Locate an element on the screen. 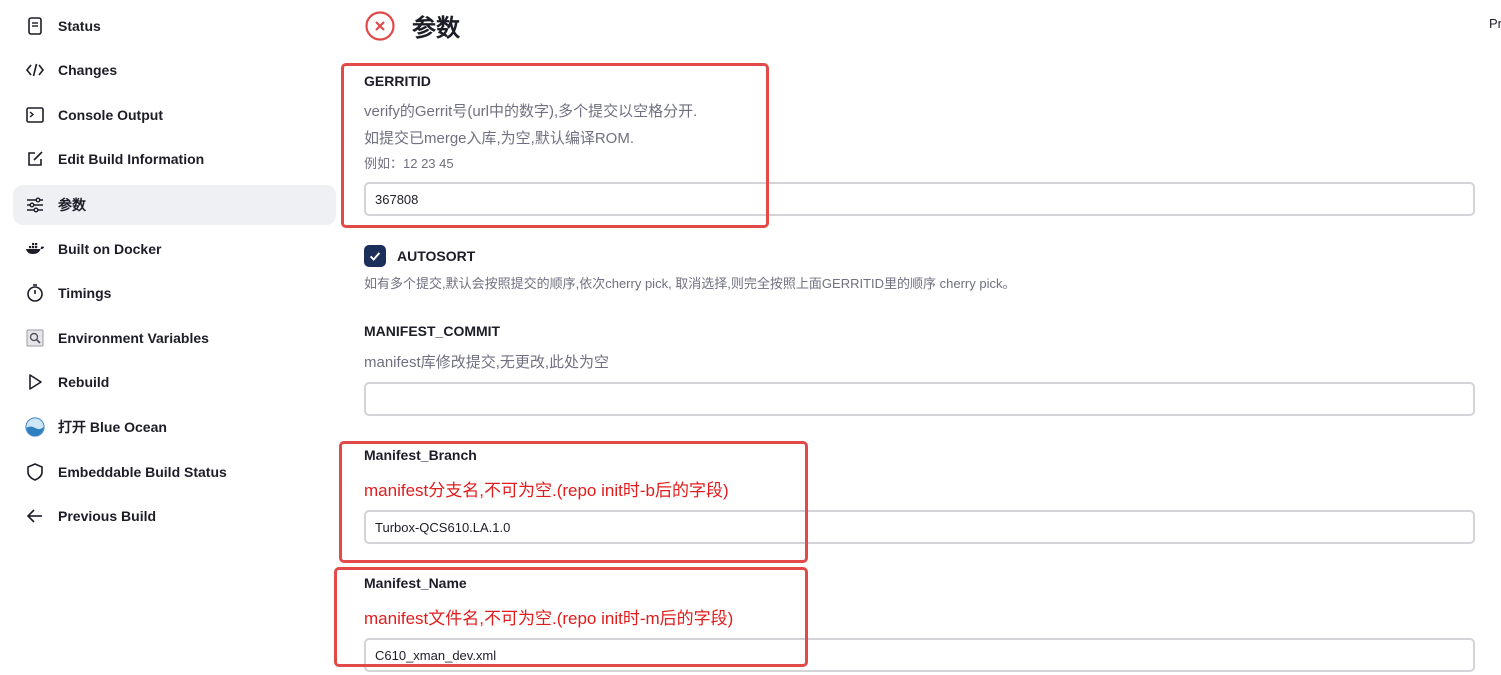 The image size is (1501, 675). sidebar-item-rebuild: Rebuild is located at coordinates (174, 382).